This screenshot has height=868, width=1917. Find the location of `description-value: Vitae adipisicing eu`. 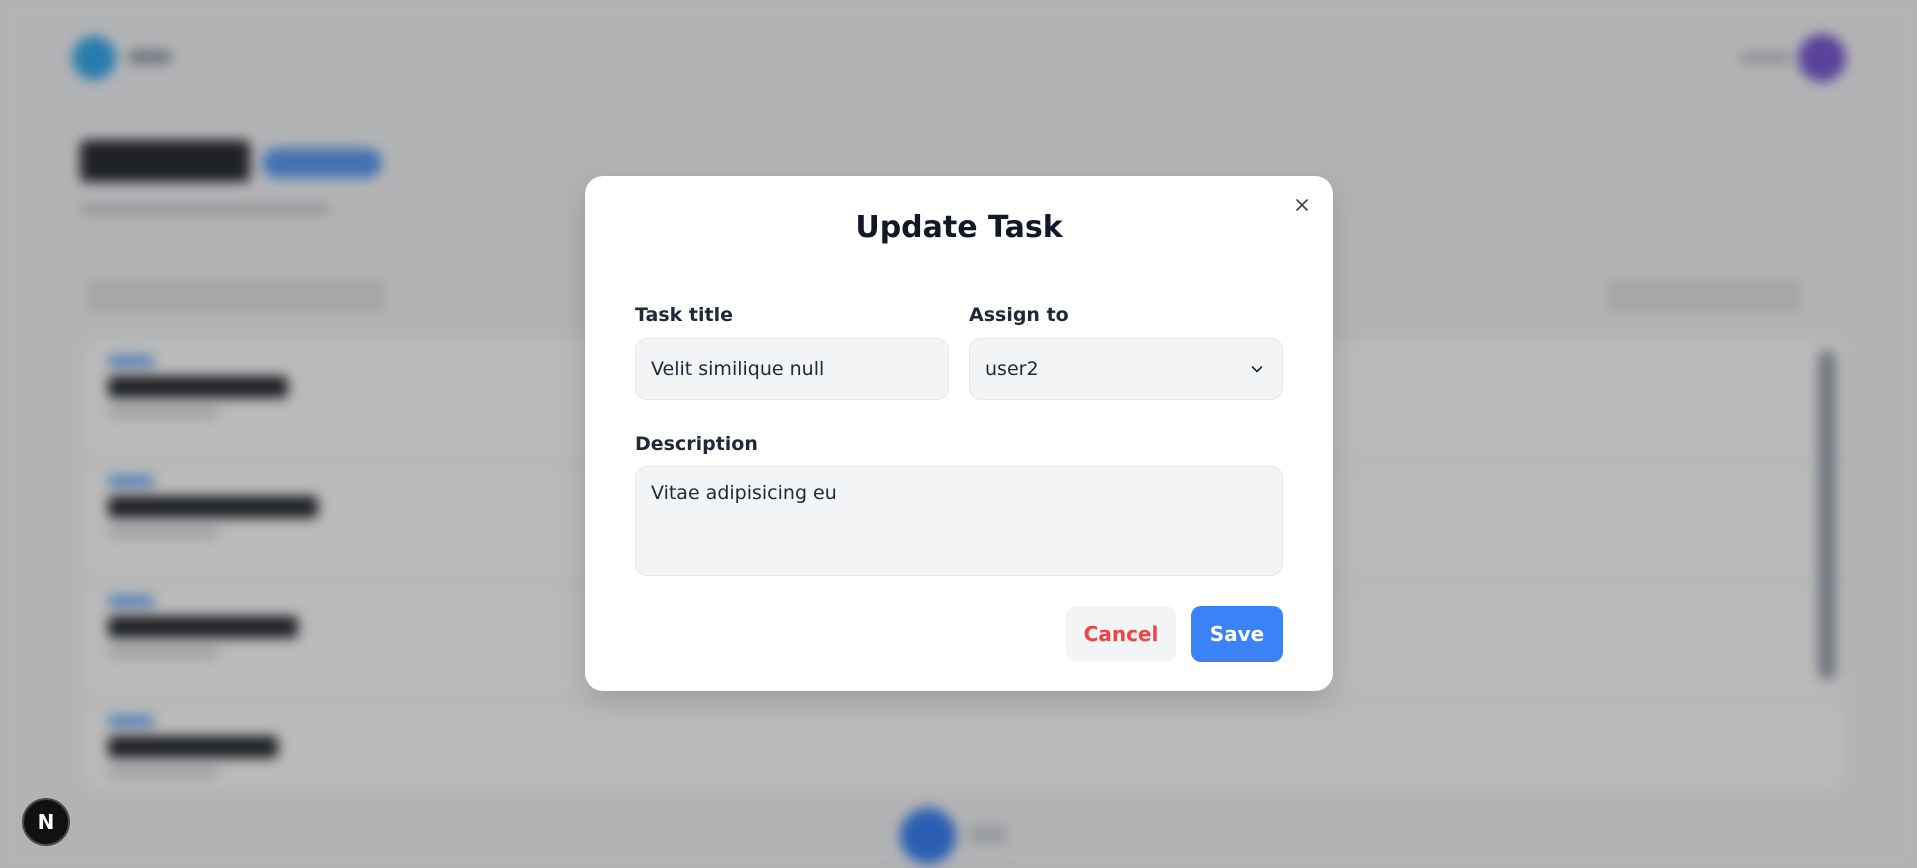

description-value: Vitae adipisicing eu is located at coordinates (744, 493).